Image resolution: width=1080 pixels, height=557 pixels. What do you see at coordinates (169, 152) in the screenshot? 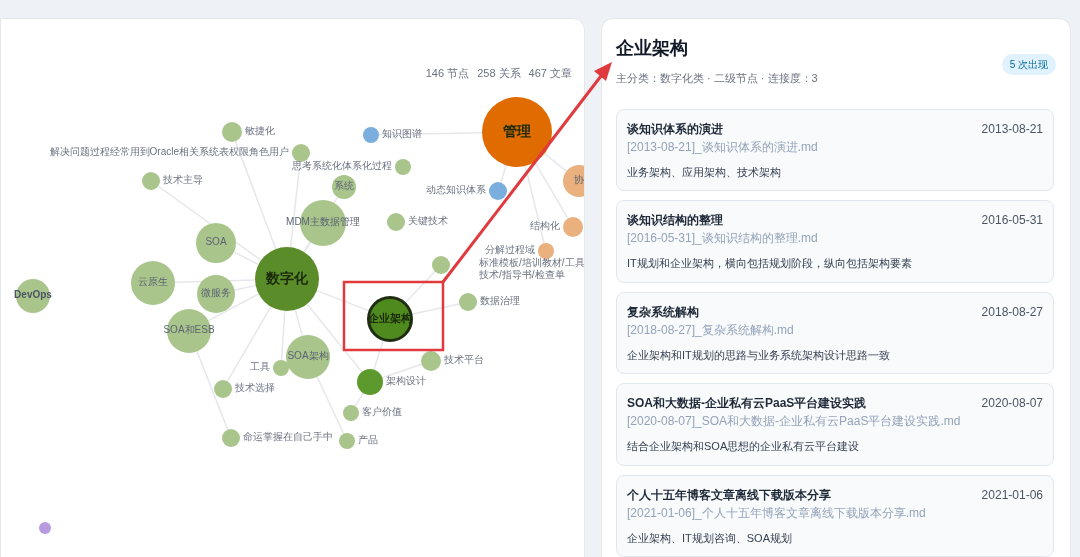
I see `node-label: 解决问题过程经常用到Oracle相关系统表权限角色用户` at bounding box center [169, 152].